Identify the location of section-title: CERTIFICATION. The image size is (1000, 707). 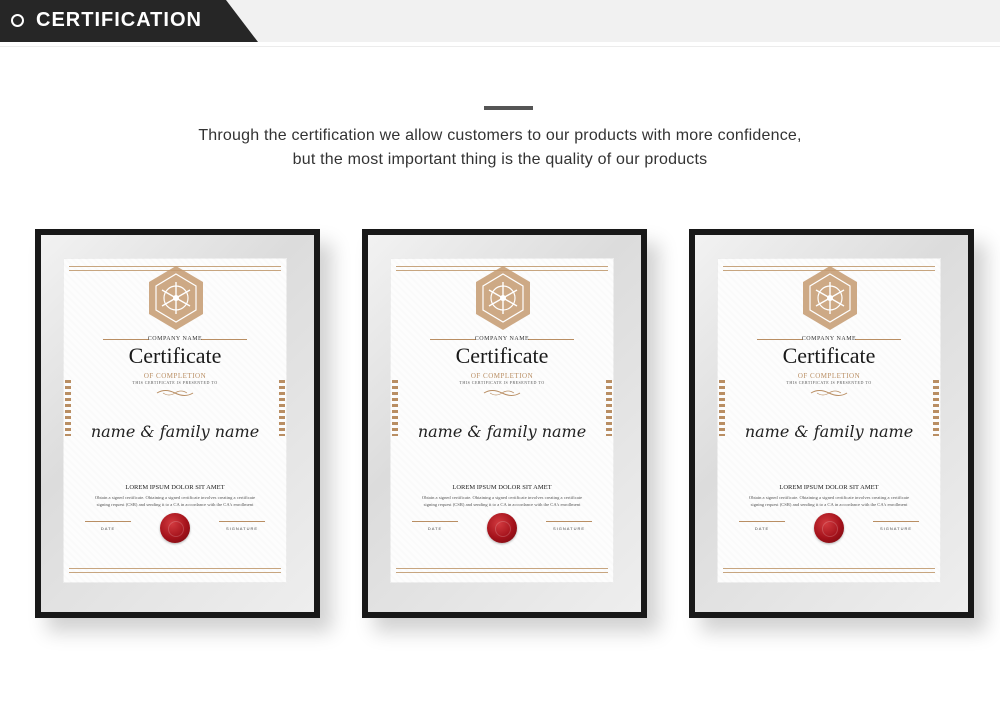
(119, 20).